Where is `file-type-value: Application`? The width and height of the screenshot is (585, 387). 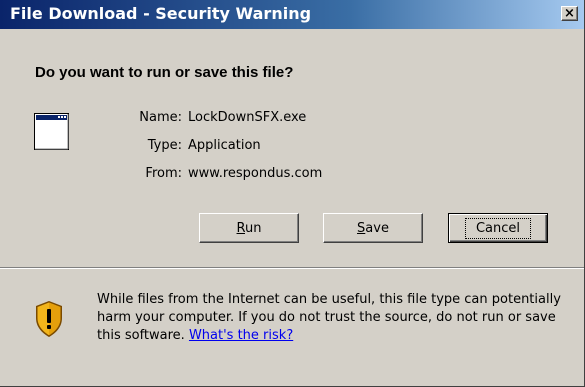 file-type-value: Application is located at coordinates (224, 145).